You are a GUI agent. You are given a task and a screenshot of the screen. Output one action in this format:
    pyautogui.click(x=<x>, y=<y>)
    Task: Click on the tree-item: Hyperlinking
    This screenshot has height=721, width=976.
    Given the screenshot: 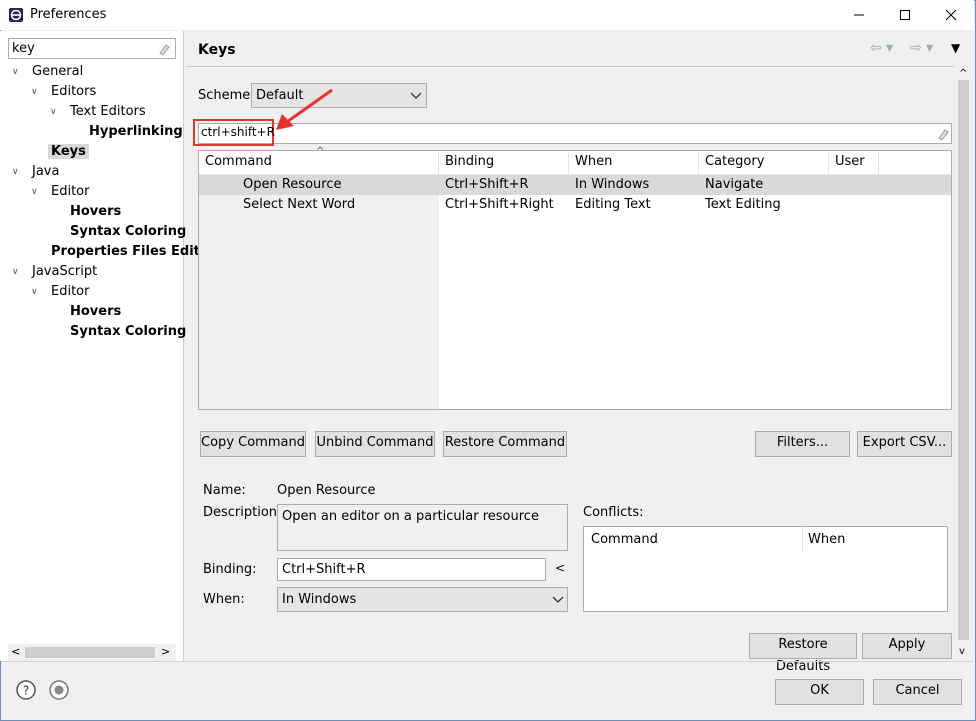 What is the action you would take?
    pyautogui.click(x=136, y=131)
    